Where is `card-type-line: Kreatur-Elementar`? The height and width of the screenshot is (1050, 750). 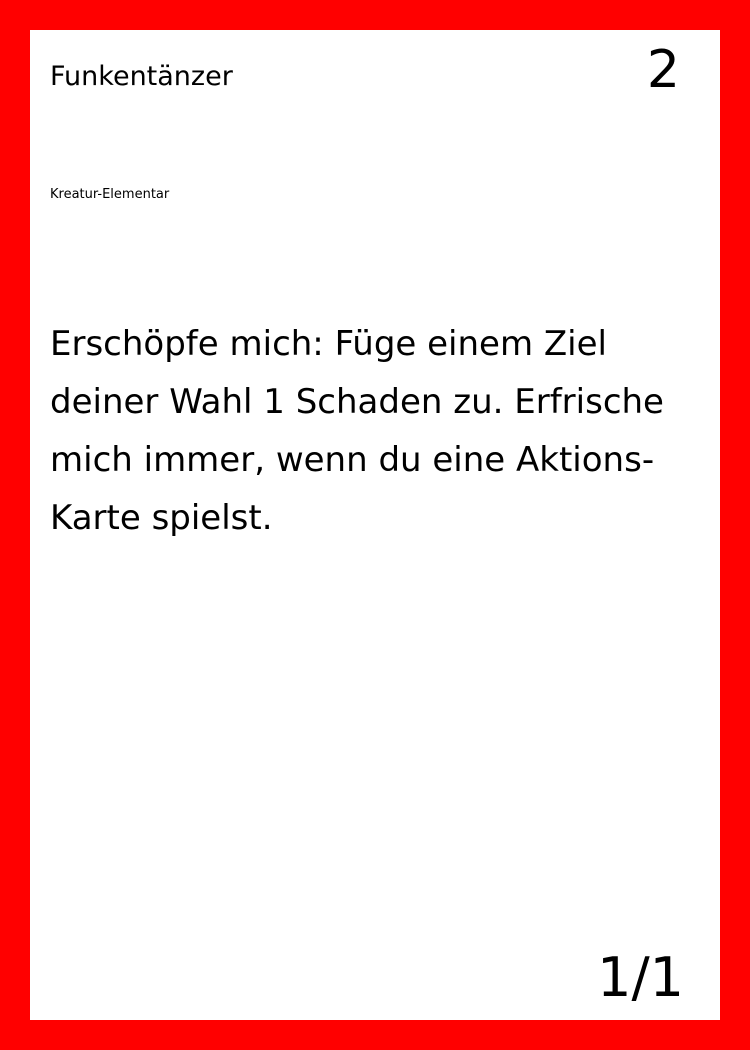
card-type-line: Kreatur-Elementar is located at coordinates (110, 194).